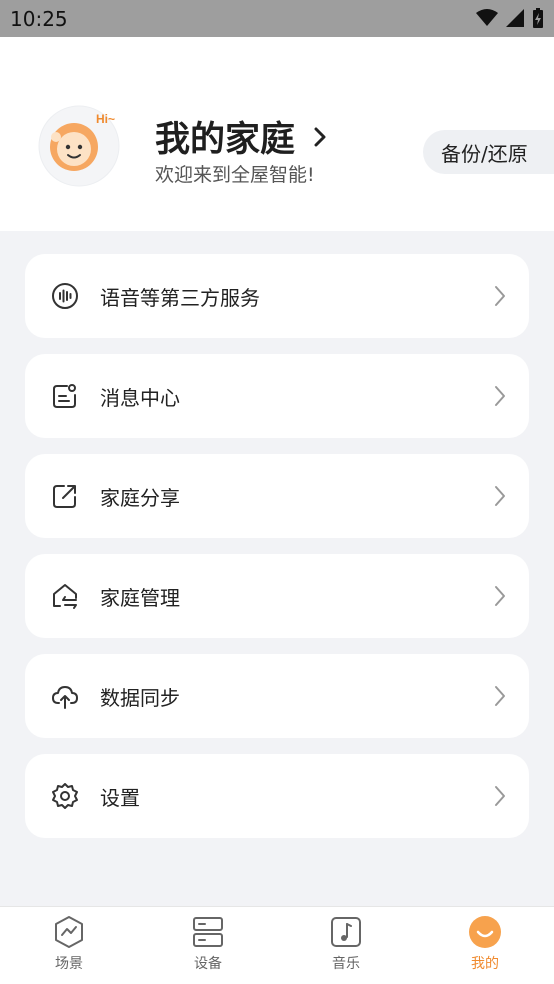 This screenshot has width=554, height=984. What do you see at coordinates (485, 964) in the screenshot?
I see `tab-label: 我的` at bounding box center [485, 964].